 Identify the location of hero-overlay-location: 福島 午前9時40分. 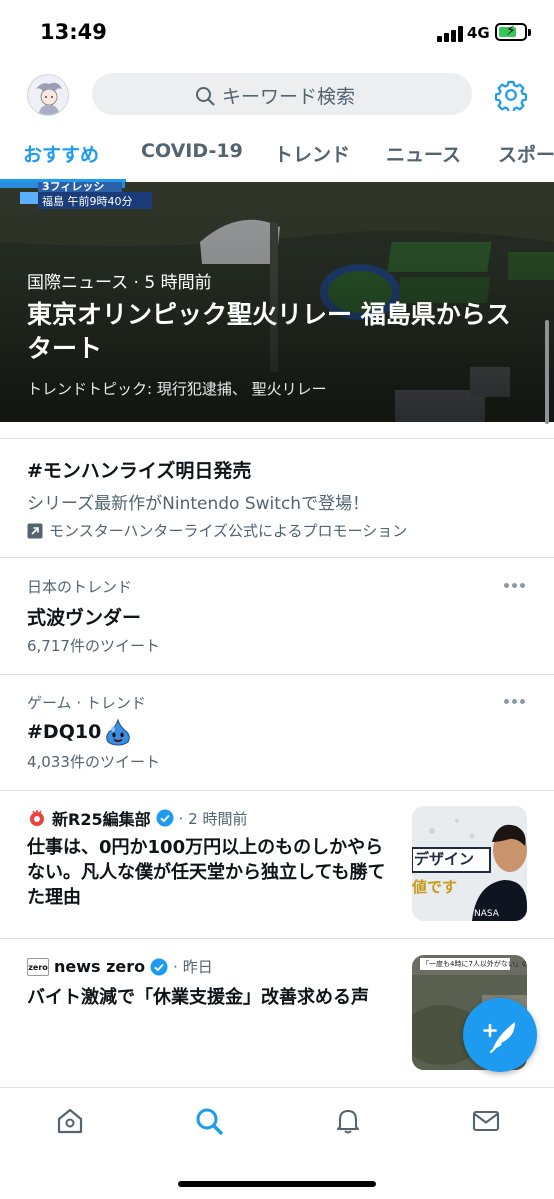
(87, 201).